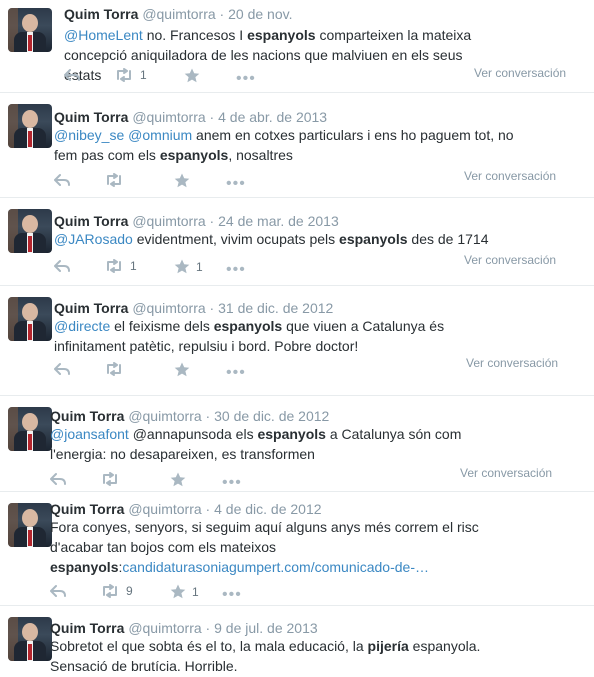 Image resolution: width=594 pixels, height=677 pixels. I want to click on mention-link: @directe, so click(82, 326).